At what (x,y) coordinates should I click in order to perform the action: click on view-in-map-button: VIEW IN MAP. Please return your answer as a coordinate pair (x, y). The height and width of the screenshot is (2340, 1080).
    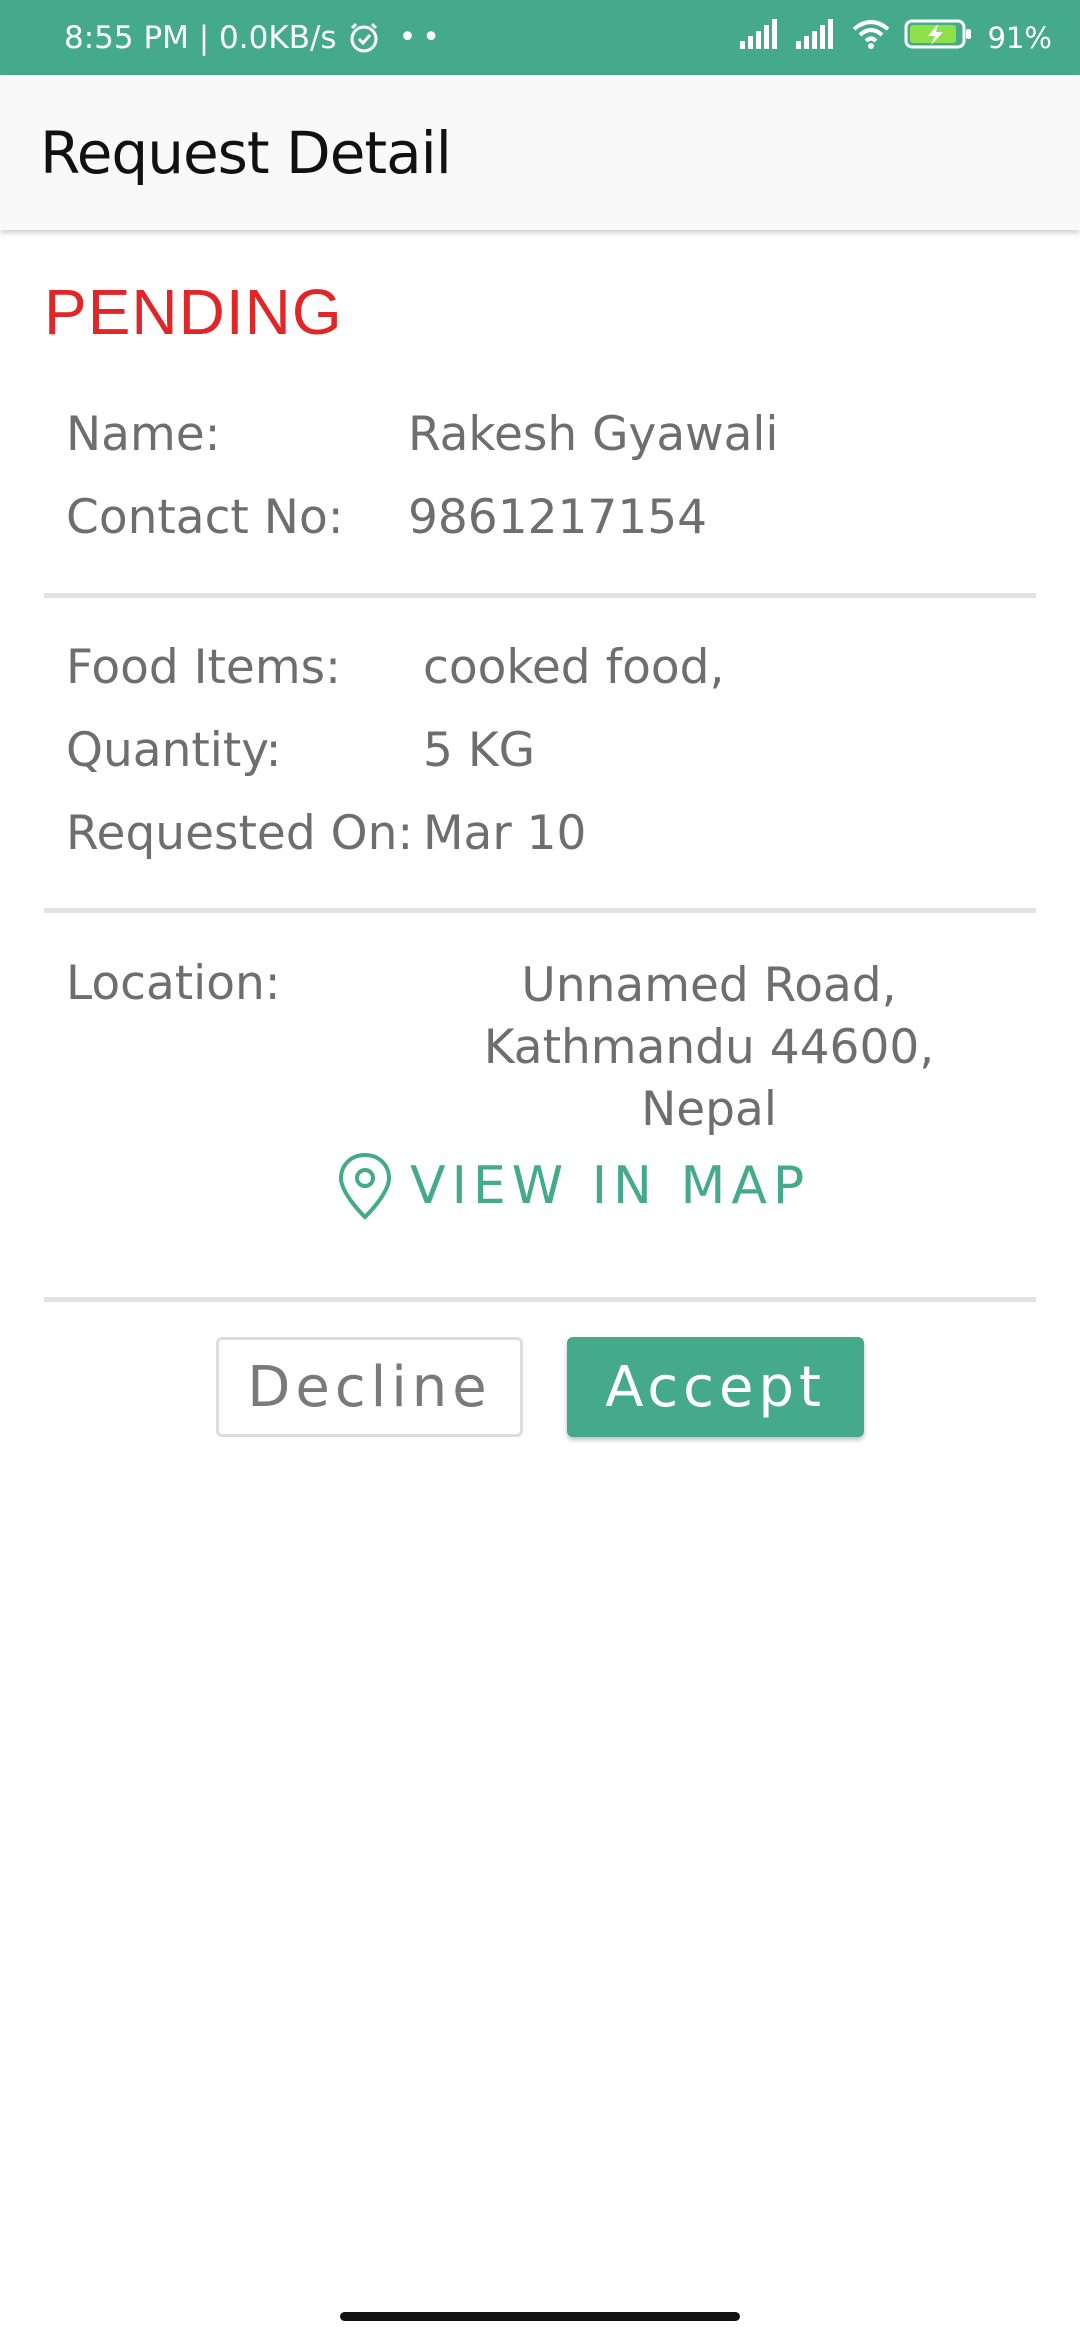
    Looking at the image, I should click on (573, 1186).